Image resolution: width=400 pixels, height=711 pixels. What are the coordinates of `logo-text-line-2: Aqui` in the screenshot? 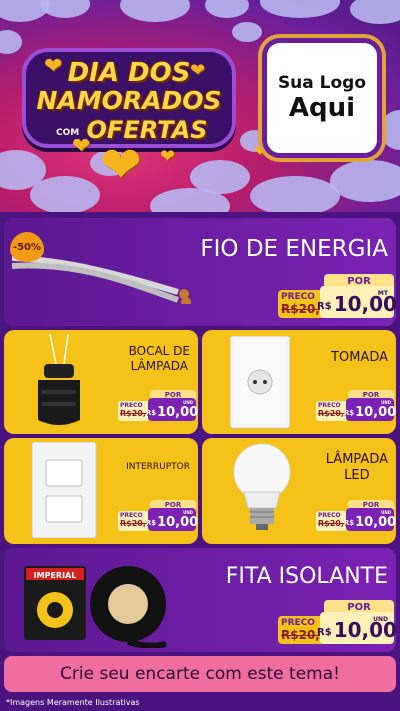 It's located at (322, 108).